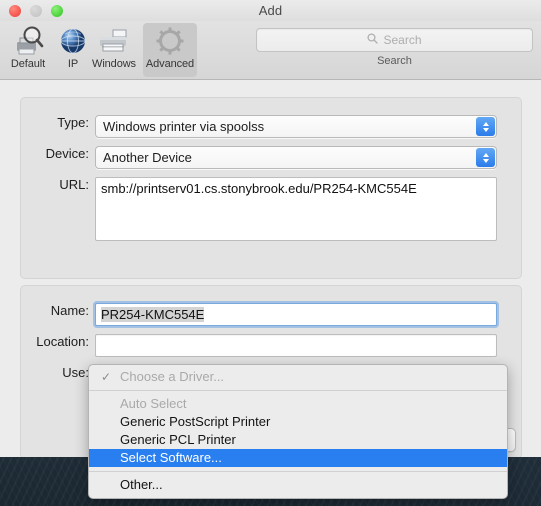  I want to click on location-label: Location:, so click(62, 341).